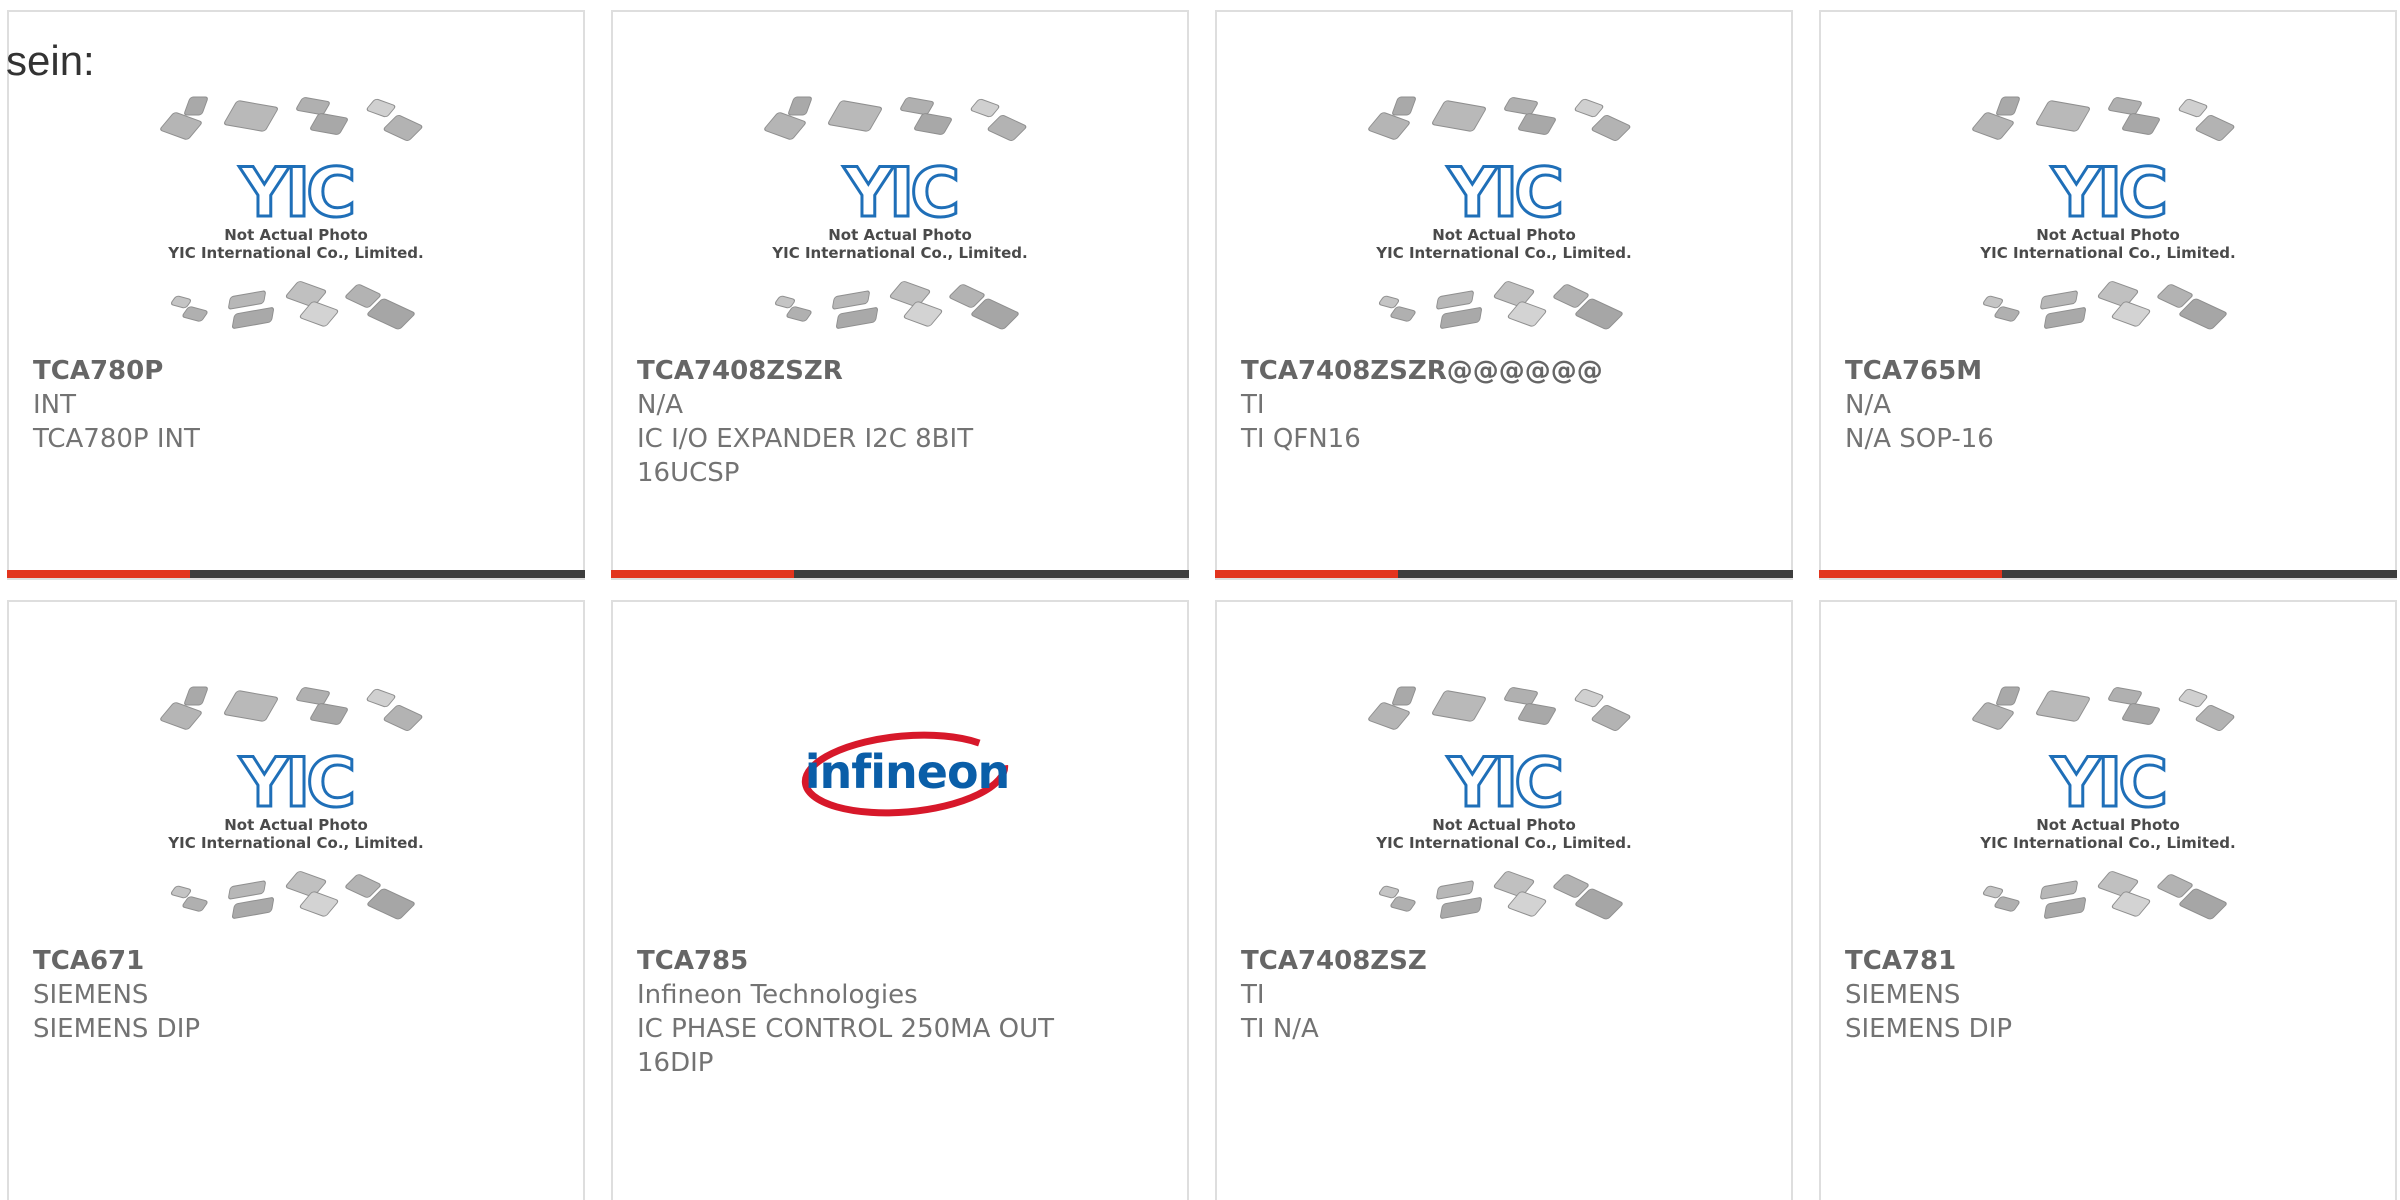 Image resolution: width=2400 pixels, height=1200 pixels. Describe the element at coordinates (283, 961) in the screenshot. I see `part-number: TCA671` at that location.